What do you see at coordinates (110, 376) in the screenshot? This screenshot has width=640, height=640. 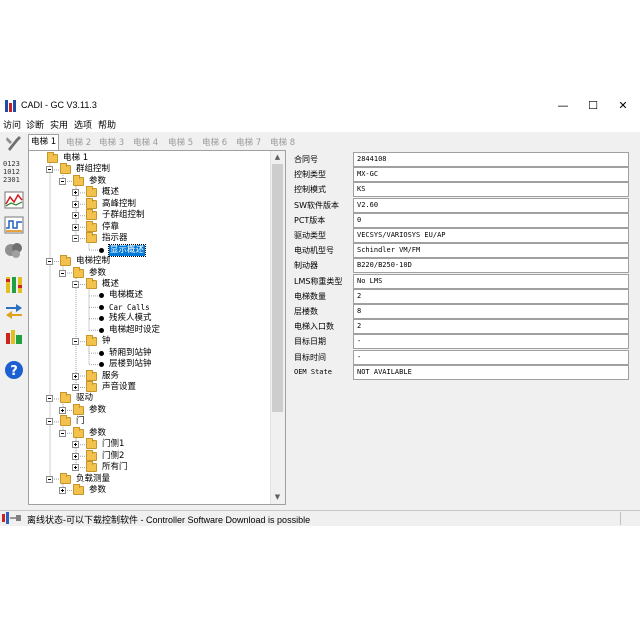 I see `tree-node-label: 服务` at bounding box center [110, 376].